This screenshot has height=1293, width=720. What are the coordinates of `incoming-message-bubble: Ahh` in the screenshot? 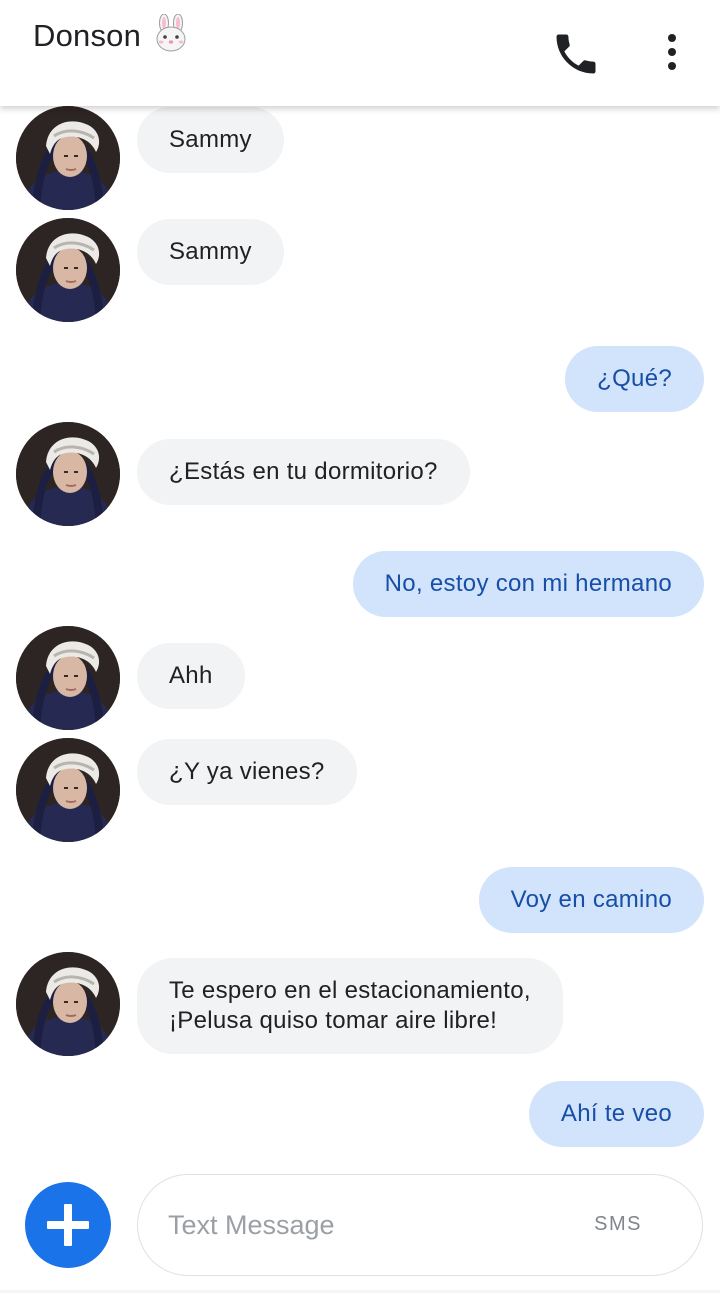 It's located at (191, 676).